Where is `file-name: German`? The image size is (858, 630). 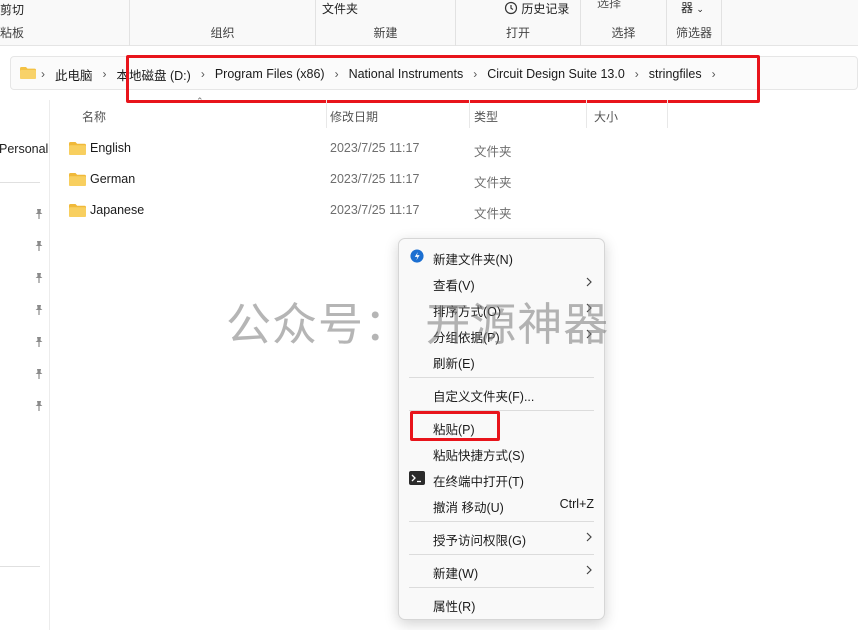
file-name: German is located at coordinates (113, 179).